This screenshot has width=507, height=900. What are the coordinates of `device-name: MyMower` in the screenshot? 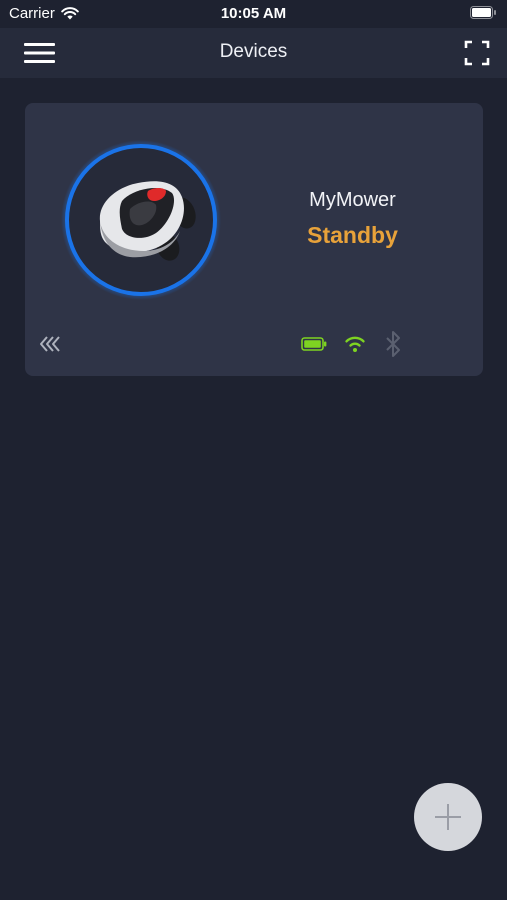 It's located at (352, 200).